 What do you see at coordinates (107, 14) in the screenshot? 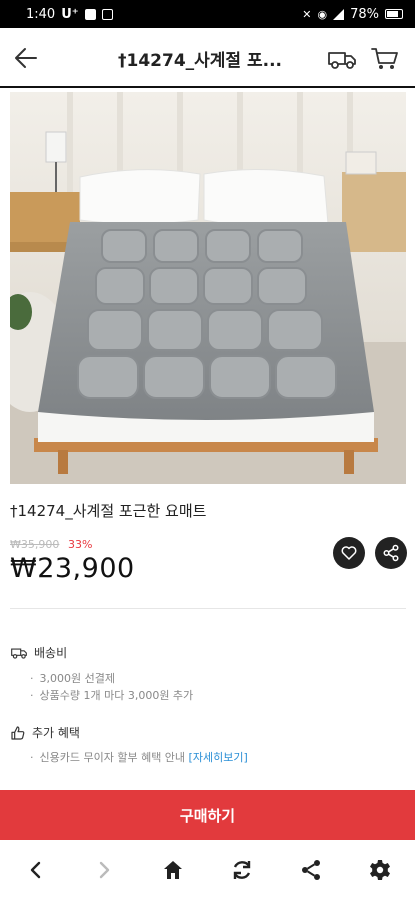
I see `image-notification-icon` at bounding box center [107, 14].